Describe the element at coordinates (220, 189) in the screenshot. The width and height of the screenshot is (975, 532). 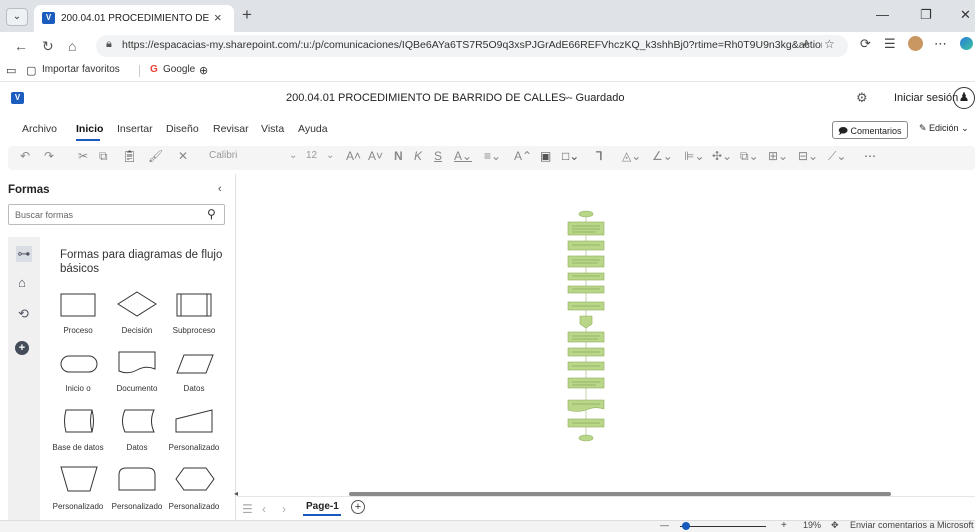
I see `collapse-panel-icon: ‹` at that location.